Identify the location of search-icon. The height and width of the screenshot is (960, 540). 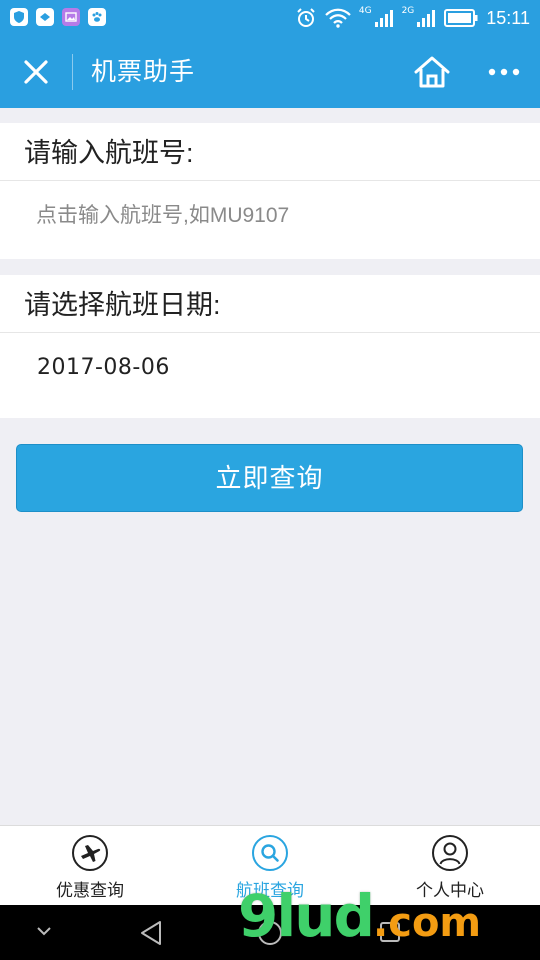
(270, 853).